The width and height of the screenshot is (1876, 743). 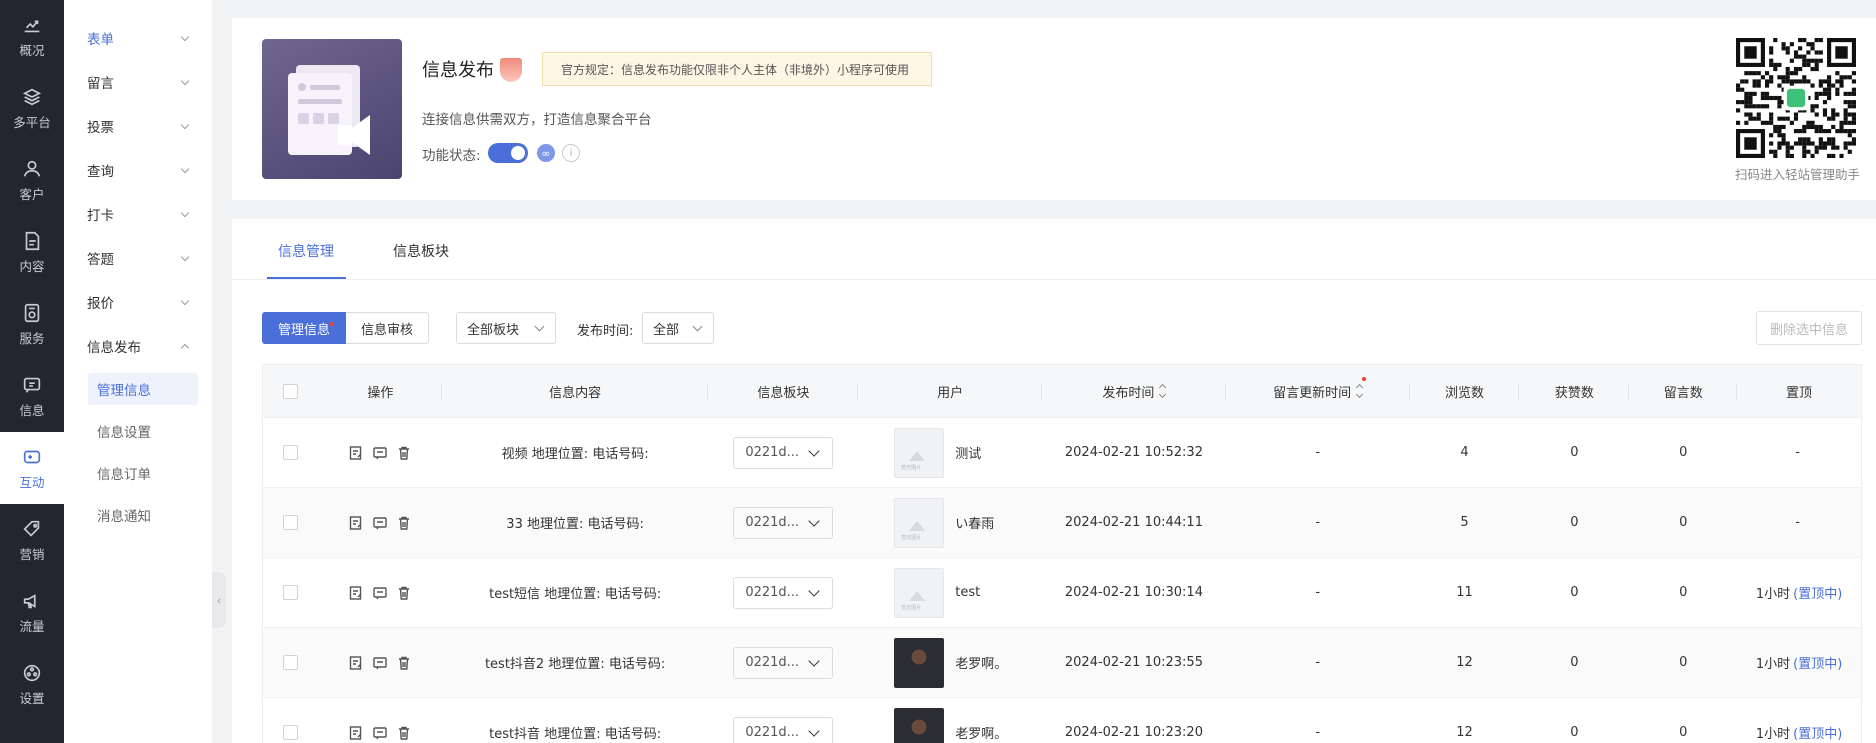 I want to click on submenu-item: 信息设置, so click(x=143, y=431).